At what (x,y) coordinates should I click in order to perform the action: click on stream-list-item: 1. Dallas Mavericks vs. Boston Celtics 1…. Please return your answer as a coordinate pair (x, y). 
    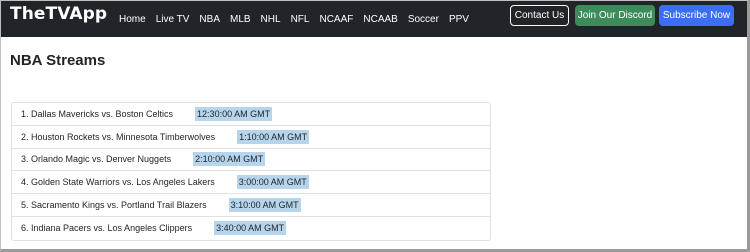
    Looking at the image, I should click on (251, 114).